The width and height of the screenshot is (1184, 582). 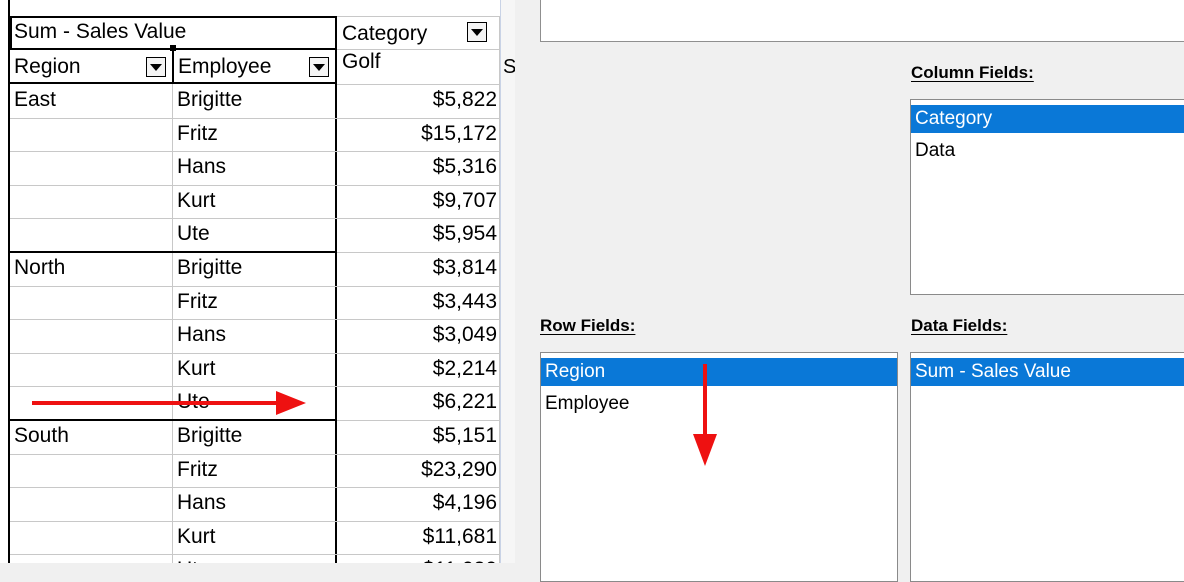 I want to click on value-cell: $6,221, so click(x=418, y=403).